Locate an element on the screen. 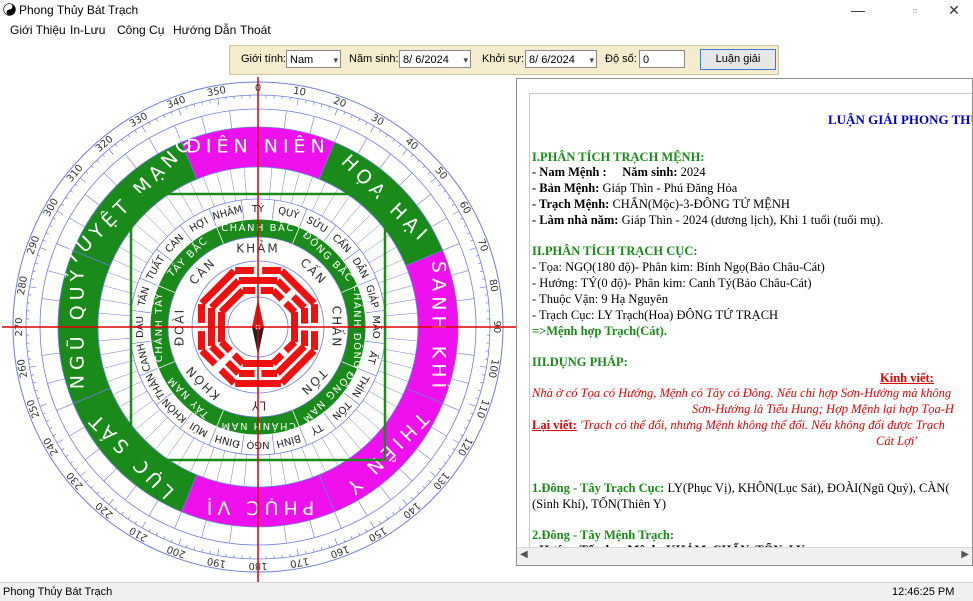  degree-label: 80 is located at coordinates (492, 285).